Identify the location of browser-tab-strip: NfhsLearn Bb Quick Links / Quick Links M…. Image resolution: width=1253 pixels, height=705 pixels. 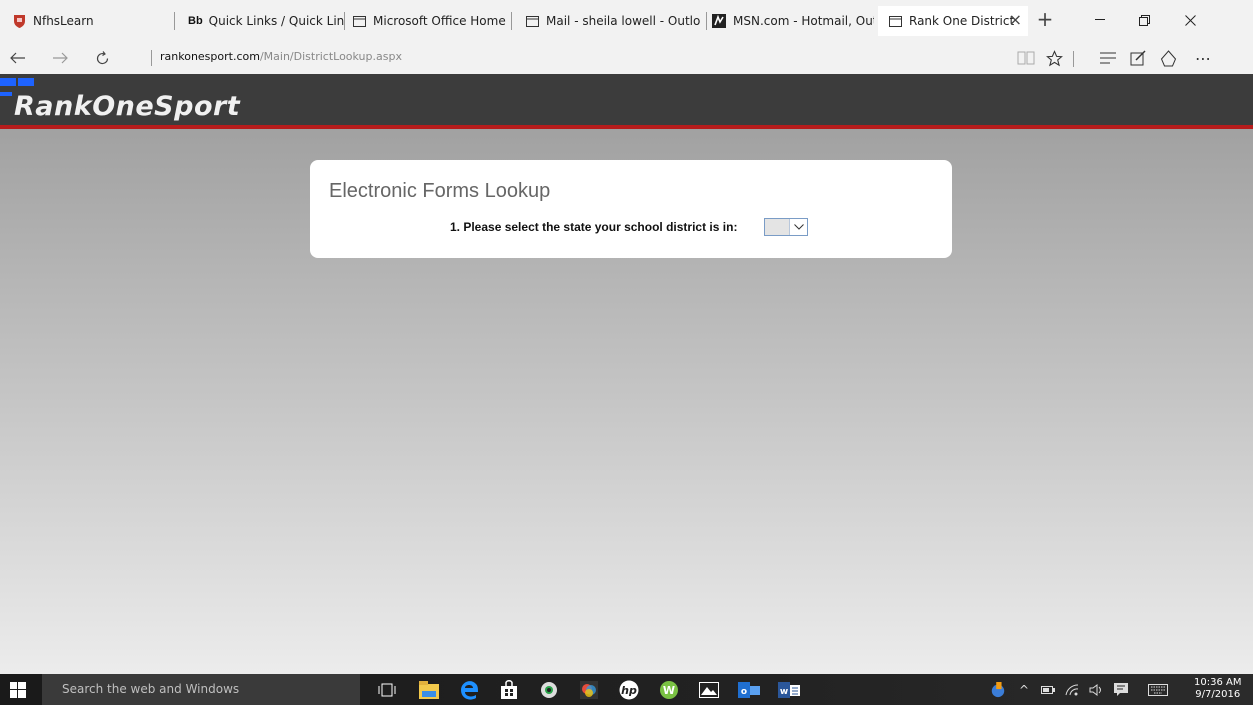
(626, 21).